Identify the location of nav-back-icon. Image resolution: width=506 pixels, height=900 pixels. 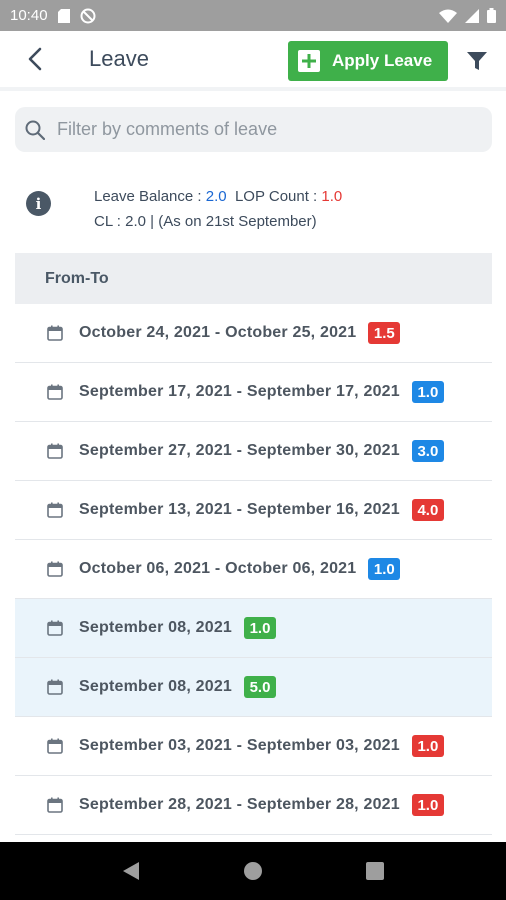
(131, 871).